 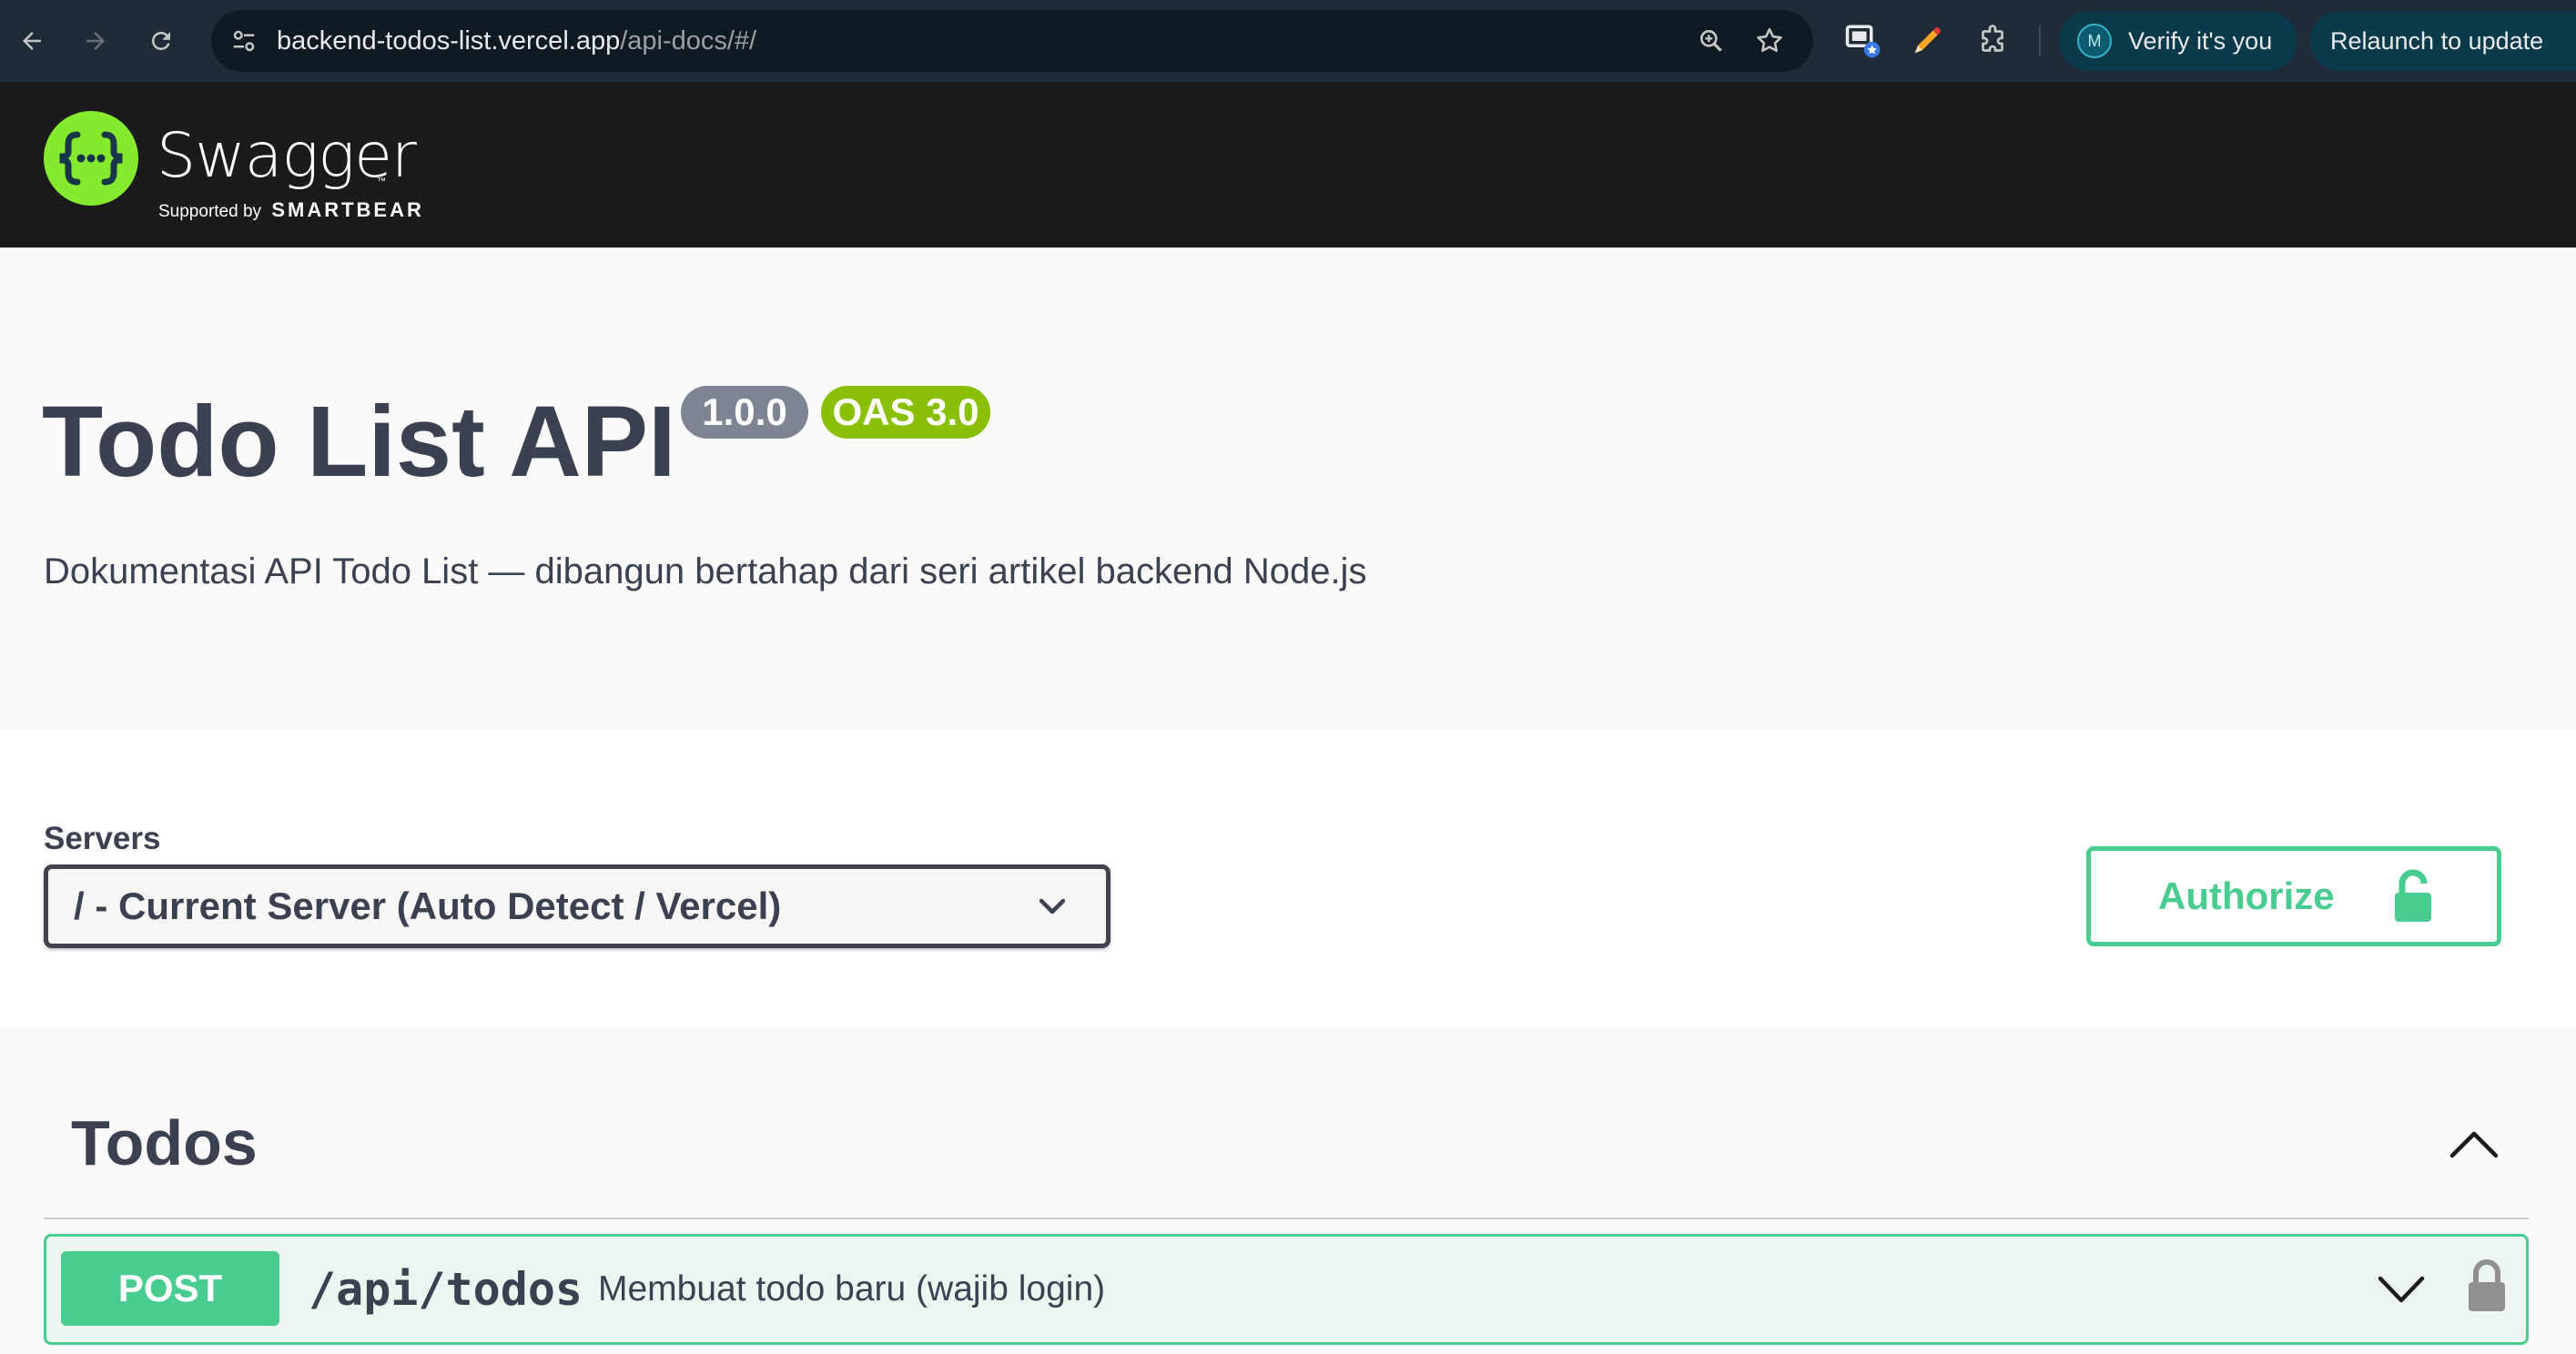 What do you see at coordinates (91, 158) in the screenshot?
I see `swagger-logo-icon` at bounding box center [91, 158].